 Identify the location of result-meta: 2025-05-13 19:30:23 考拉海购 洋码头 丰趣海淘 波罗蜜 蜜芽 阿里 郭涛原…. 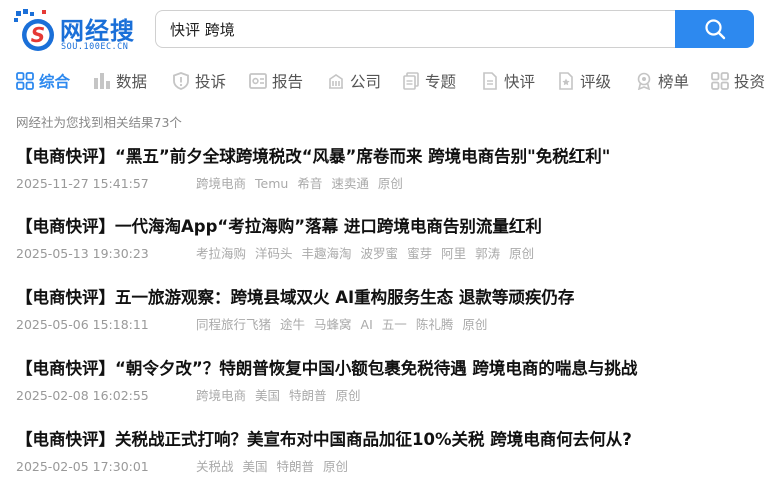
(391, 254).